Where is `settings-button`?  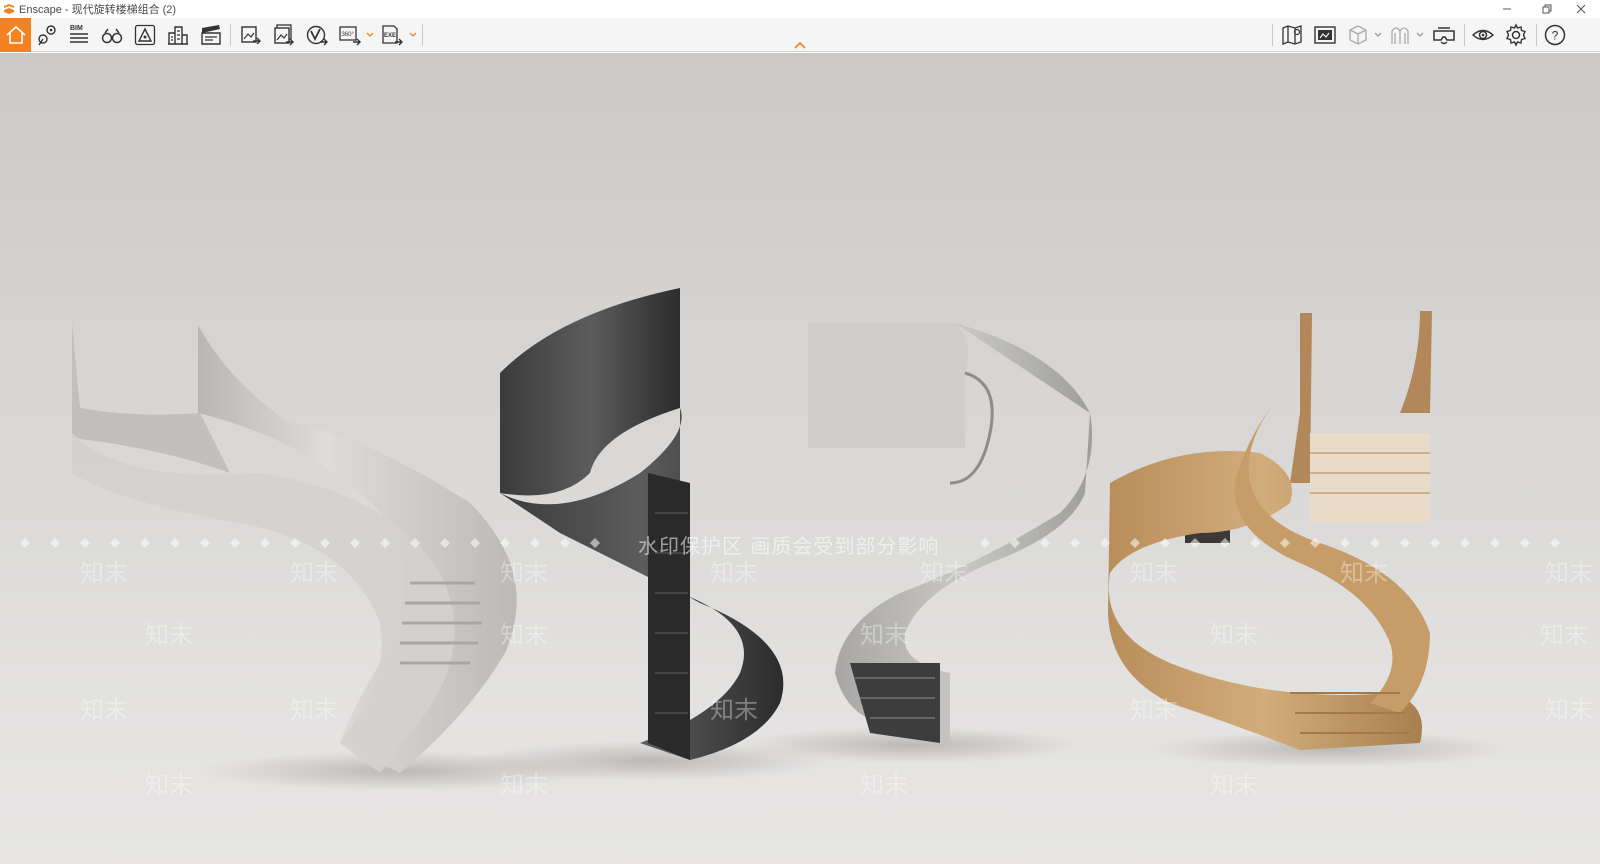 settings-button is located at coordinates (1516, 35).